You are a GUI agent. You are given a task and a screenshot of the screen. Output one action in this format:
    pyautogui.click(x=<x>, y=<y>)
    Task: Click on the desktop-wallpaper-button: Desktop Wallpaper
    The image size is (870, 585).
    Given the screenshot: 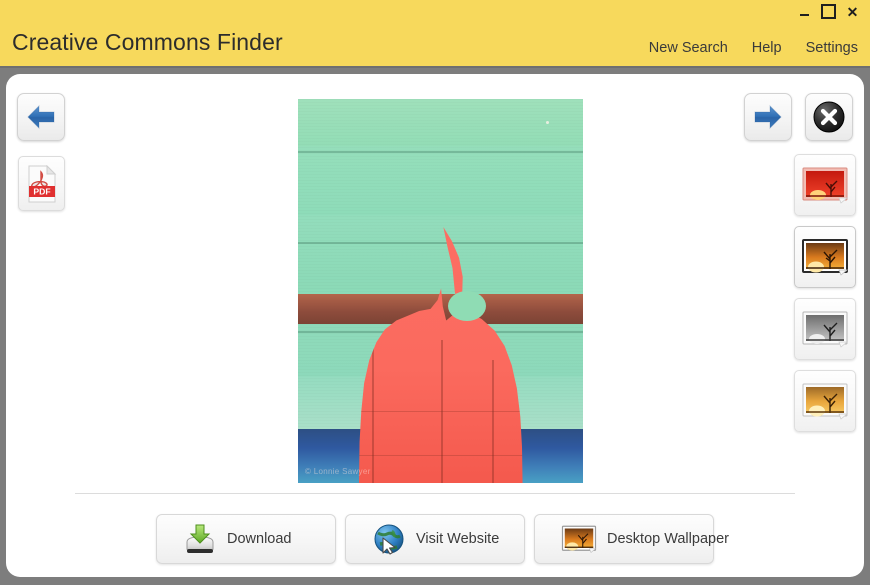 What is the action you would take?
    pyautogui.click(x=631, y=539)
    